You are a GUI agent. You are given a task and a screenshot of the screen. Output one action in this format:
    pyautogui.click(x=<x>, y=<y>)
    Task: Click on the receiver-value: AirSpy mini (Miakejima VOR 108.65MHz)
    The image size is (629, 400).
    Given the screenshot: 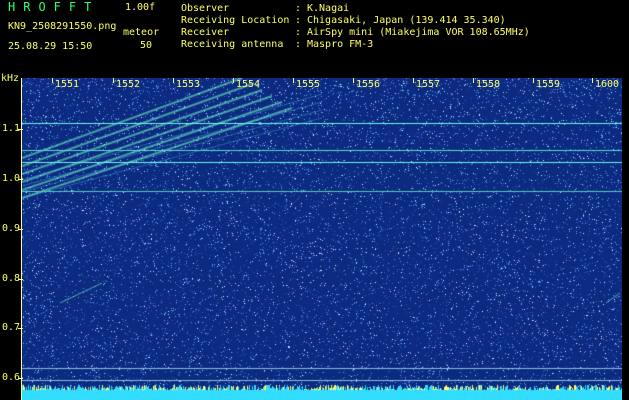 What is the action you would take?
    pyautogui.click(x=418, y=32)
    